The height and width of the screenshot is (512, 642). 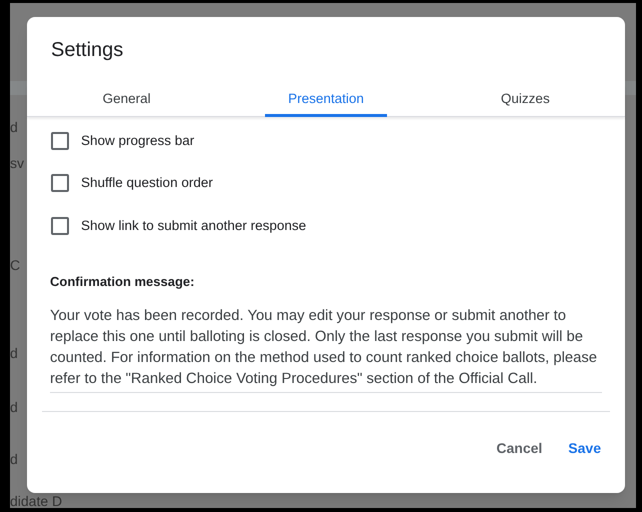 What do you see at coordinates (87, 50) in the screenshot?
I see `dialog-title: Settings` at bounding box center [87, 50].